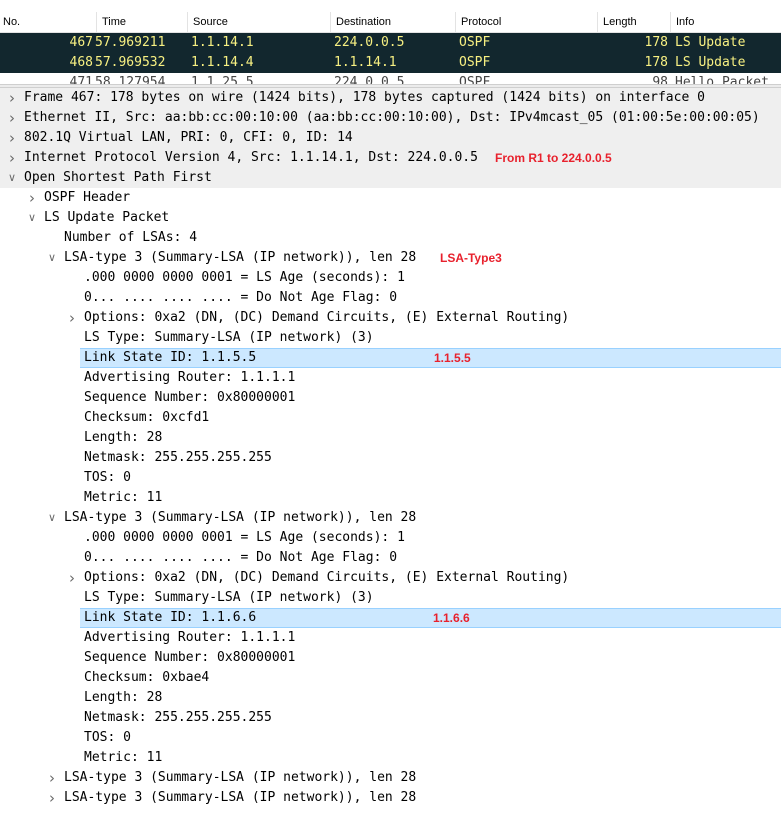 The width and height of the screenshot is (781, 817). What do you see at coordinates (553, 158) in the screenshot?
I see `annotation-label: From R1 to 224.0.0.5` at bounding box center [553, 158].